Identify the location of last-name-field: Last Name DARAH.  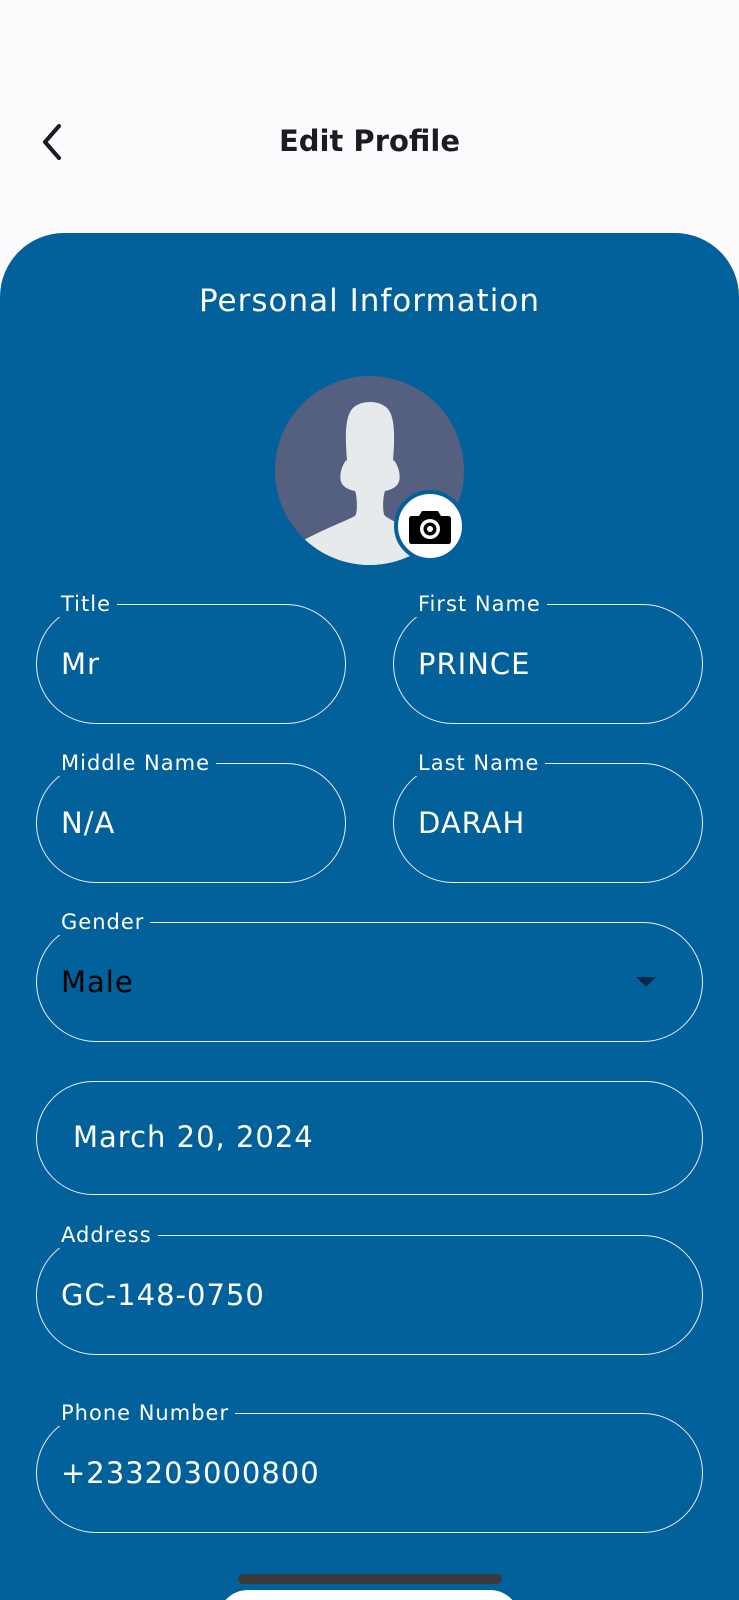
(548, 816).